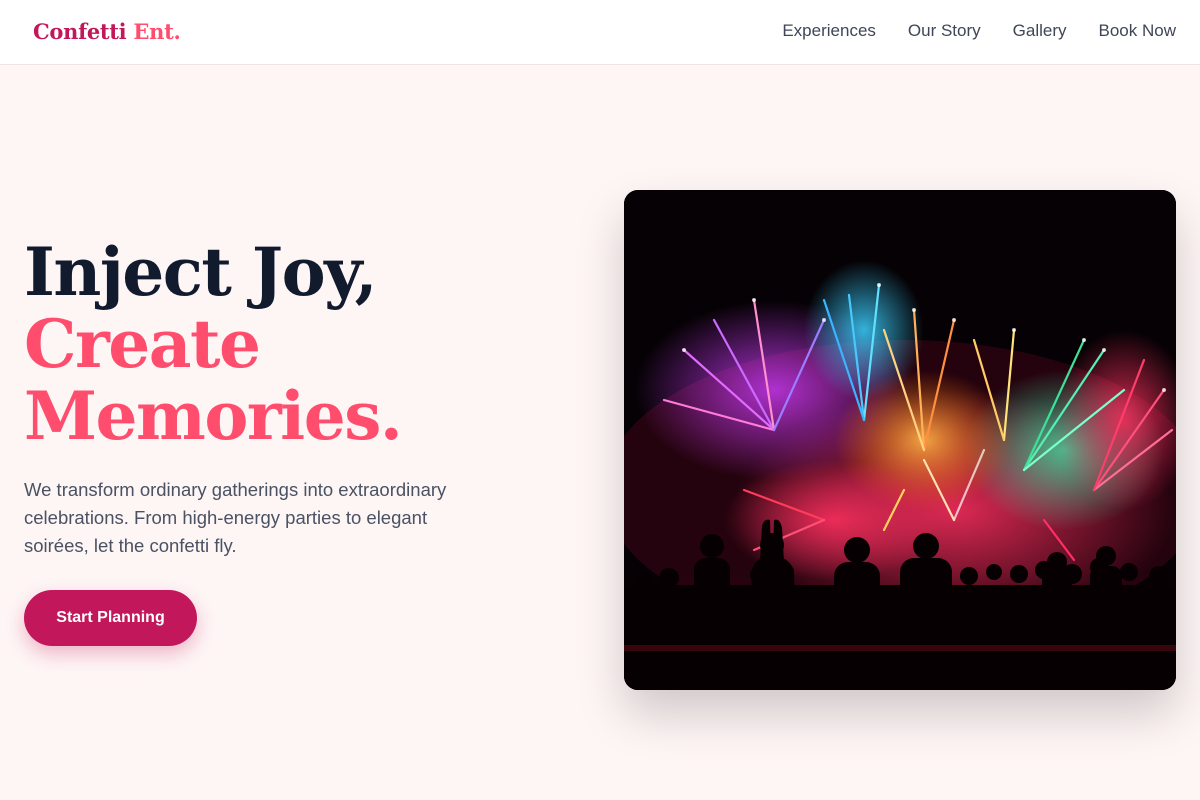 This screenshot has height=800, width=1200. What do you see at coordinates (110, 618) in the screenshot?
I see `start-planning-button: Start Planning` at bounding box center [110, 618].